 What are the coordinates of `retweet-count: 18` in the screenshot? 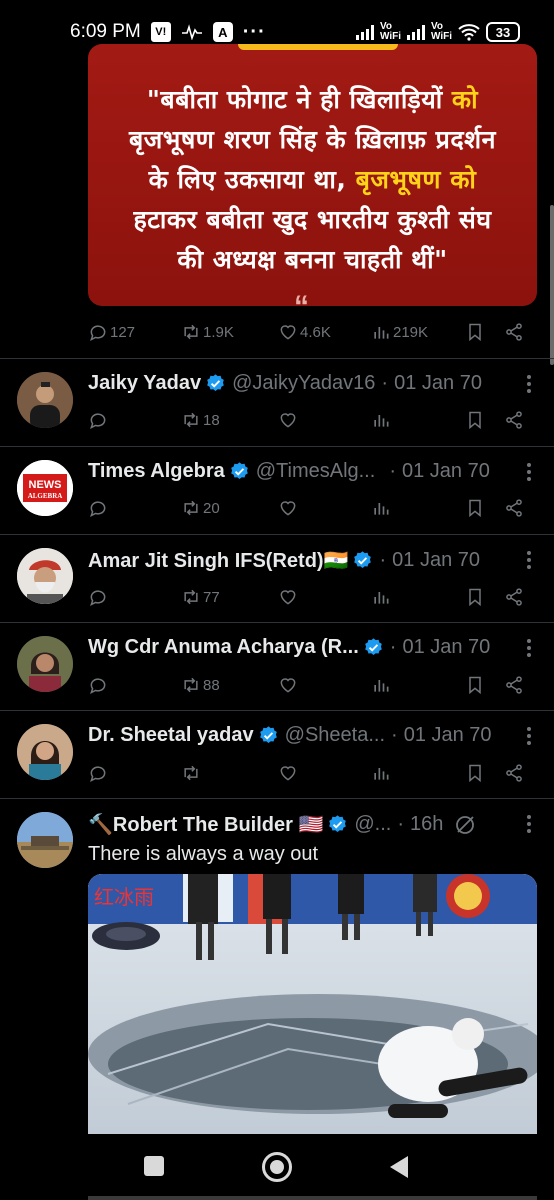 It's located at (211, 420).